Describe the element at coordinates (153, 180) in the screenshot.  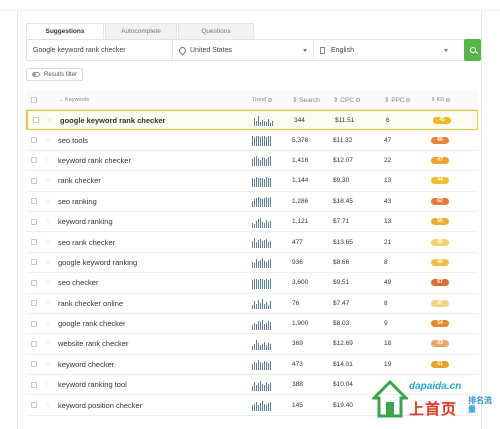
I see `keyword-cell: rank checker` at that location.